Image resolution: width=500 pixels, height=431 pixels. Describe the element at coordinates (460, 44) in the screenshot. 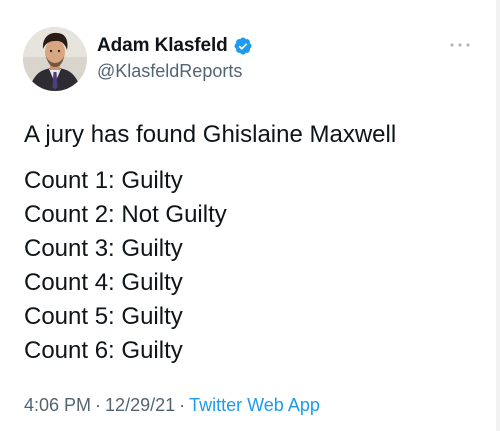

I see `more-horizontal-icon` at that location.